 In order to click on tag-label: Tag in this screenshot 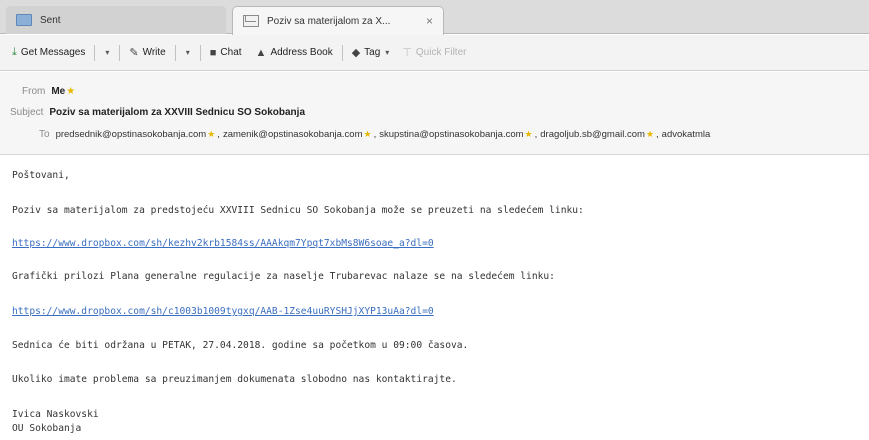, I will do `click(372, 52)`.